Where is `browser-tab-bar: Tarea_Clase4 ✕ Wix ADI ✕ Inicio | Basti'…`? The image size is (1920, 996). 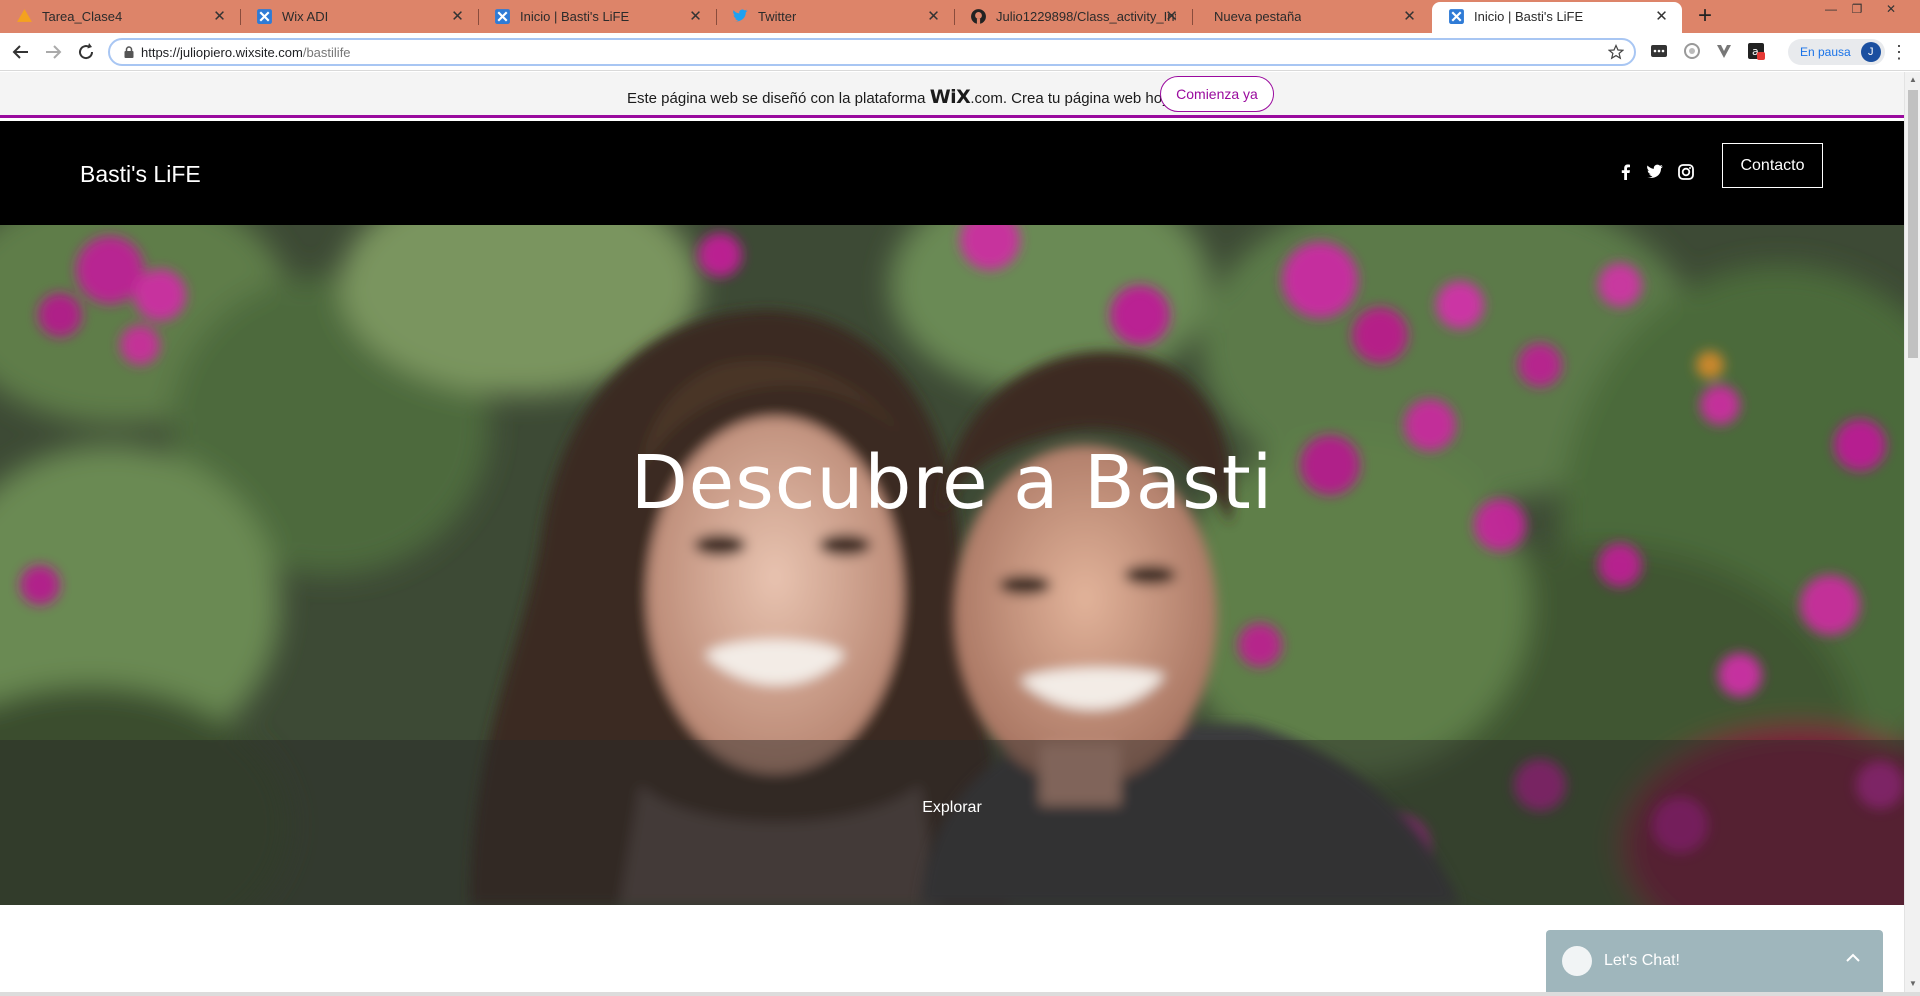
browser-tab-bar: Tarea_Clase4 ✕ Wix ADI ✕ Inicio | Basti'… is located at coordinates (960, 16).